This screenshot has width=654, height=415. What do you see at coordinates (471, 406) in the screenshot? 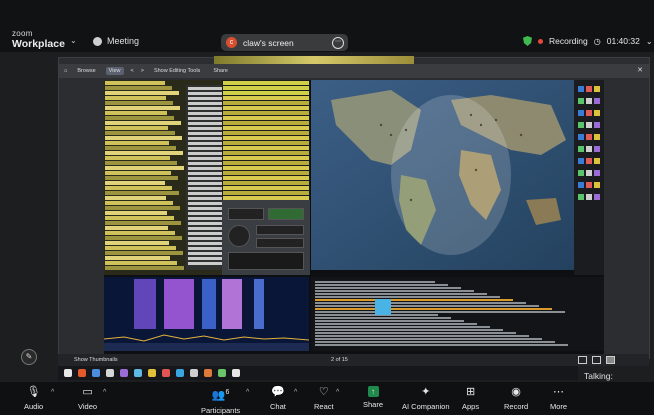
I see `apps-label: Apps` at bounding box center [471, 406].